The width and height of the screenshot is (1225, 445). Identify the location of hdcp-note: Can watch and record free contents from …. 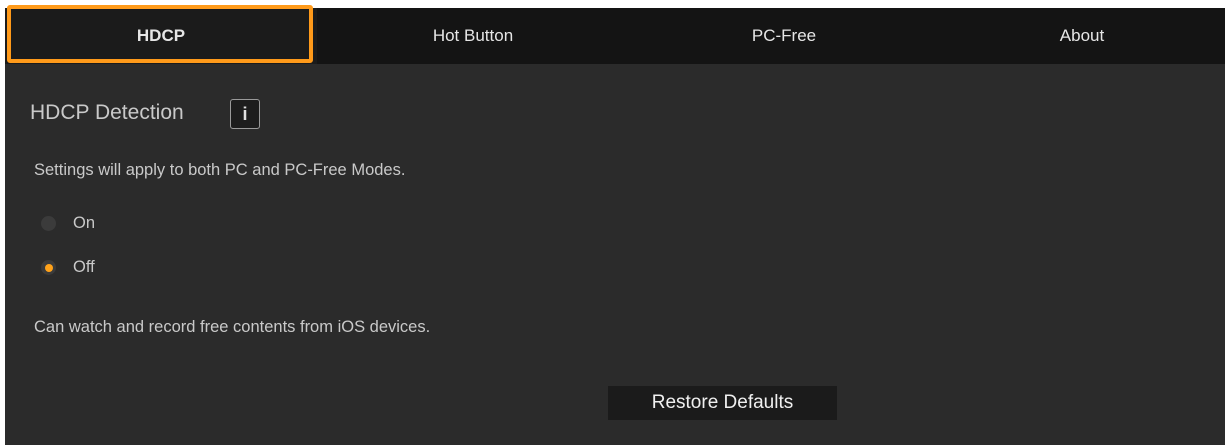
(232, 327).